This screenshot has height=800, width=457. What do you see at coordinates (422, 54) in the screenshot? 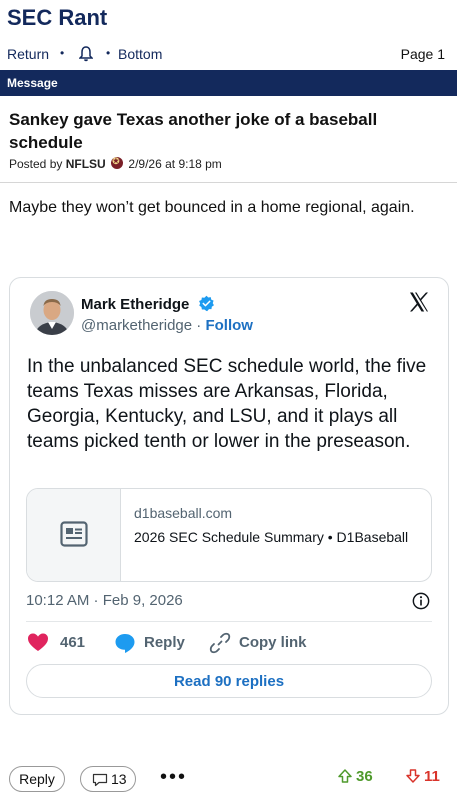
I see `page-indicator: Page 1` at bounding box center [422, 54].